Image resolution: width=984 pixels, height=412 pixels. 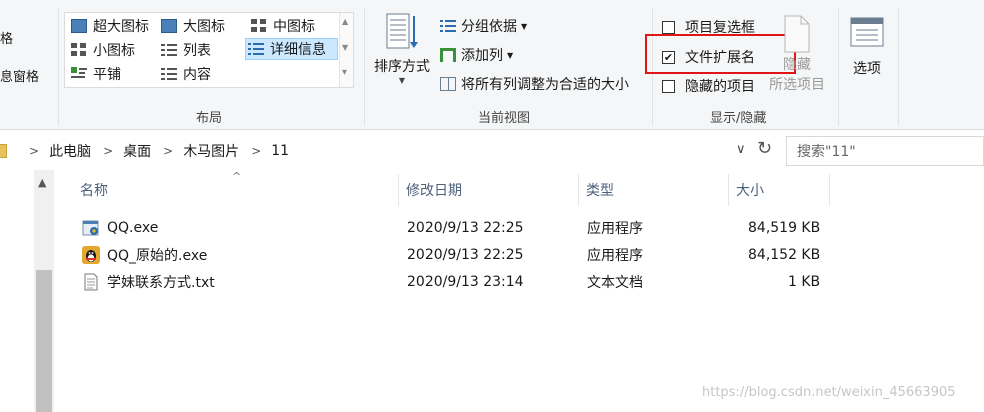 I want to click on breadcrumb-item: 桌面, so click(x=137, y=151).